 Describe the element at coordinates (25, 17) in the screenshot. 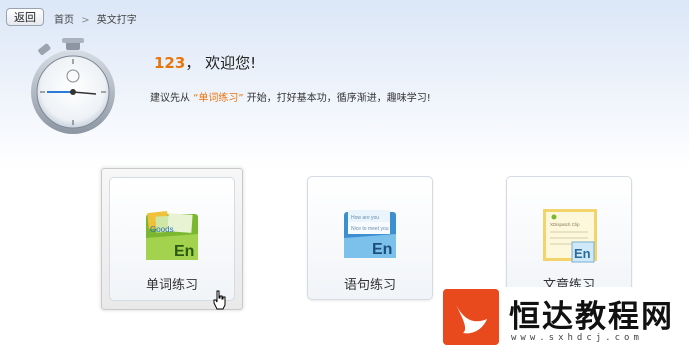

I see `back-button: 返回` at that location.